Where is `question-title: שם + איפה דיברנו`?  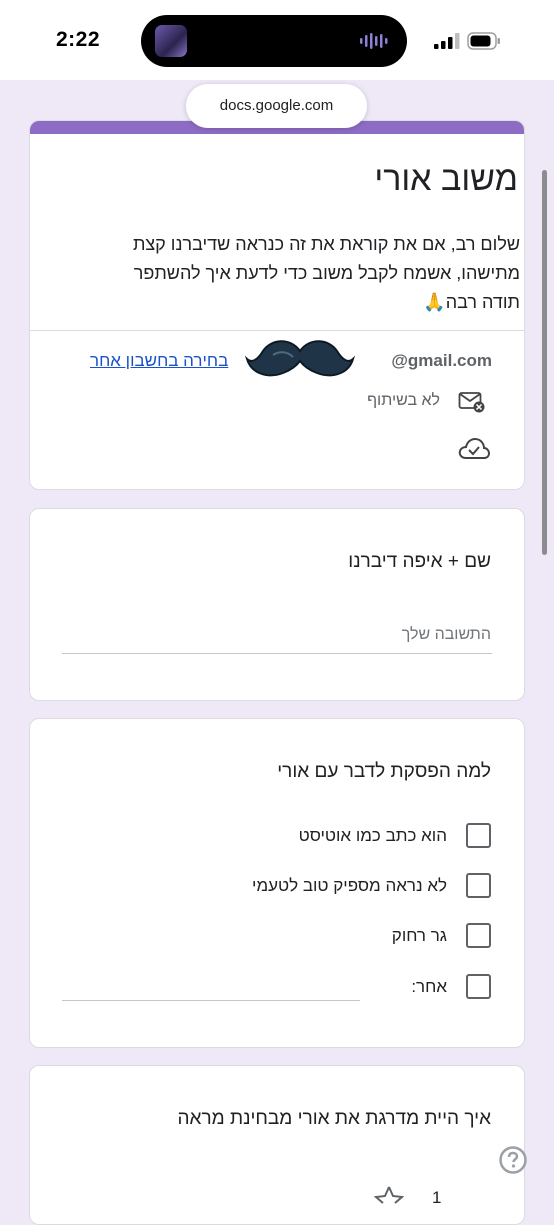 question-title: שם + איפה דיברנו is located at coordinates (419, 561).